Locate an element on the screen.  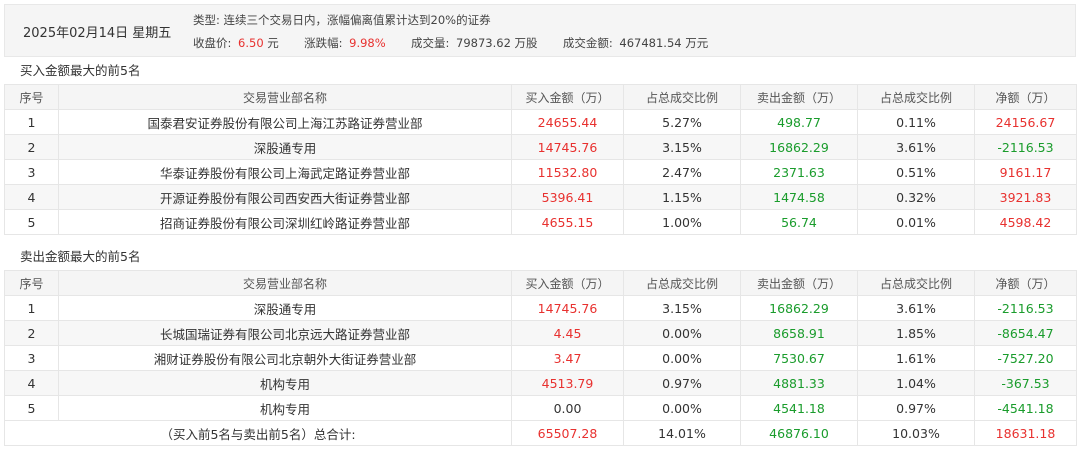
volume-label: 成交量: is located at coordinates (430, 43).